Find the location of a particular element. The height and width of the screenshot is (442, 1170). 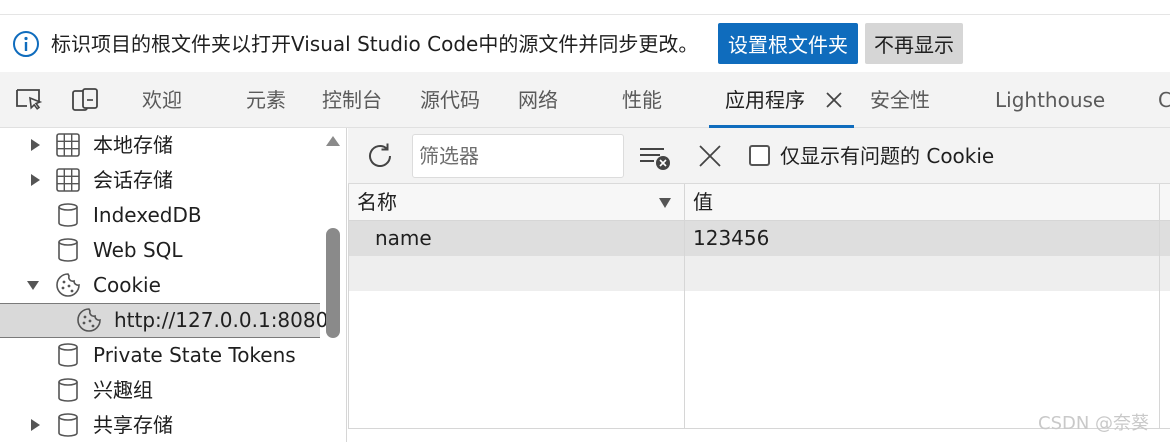

refresh-icon is located at coordinates (380, 156).